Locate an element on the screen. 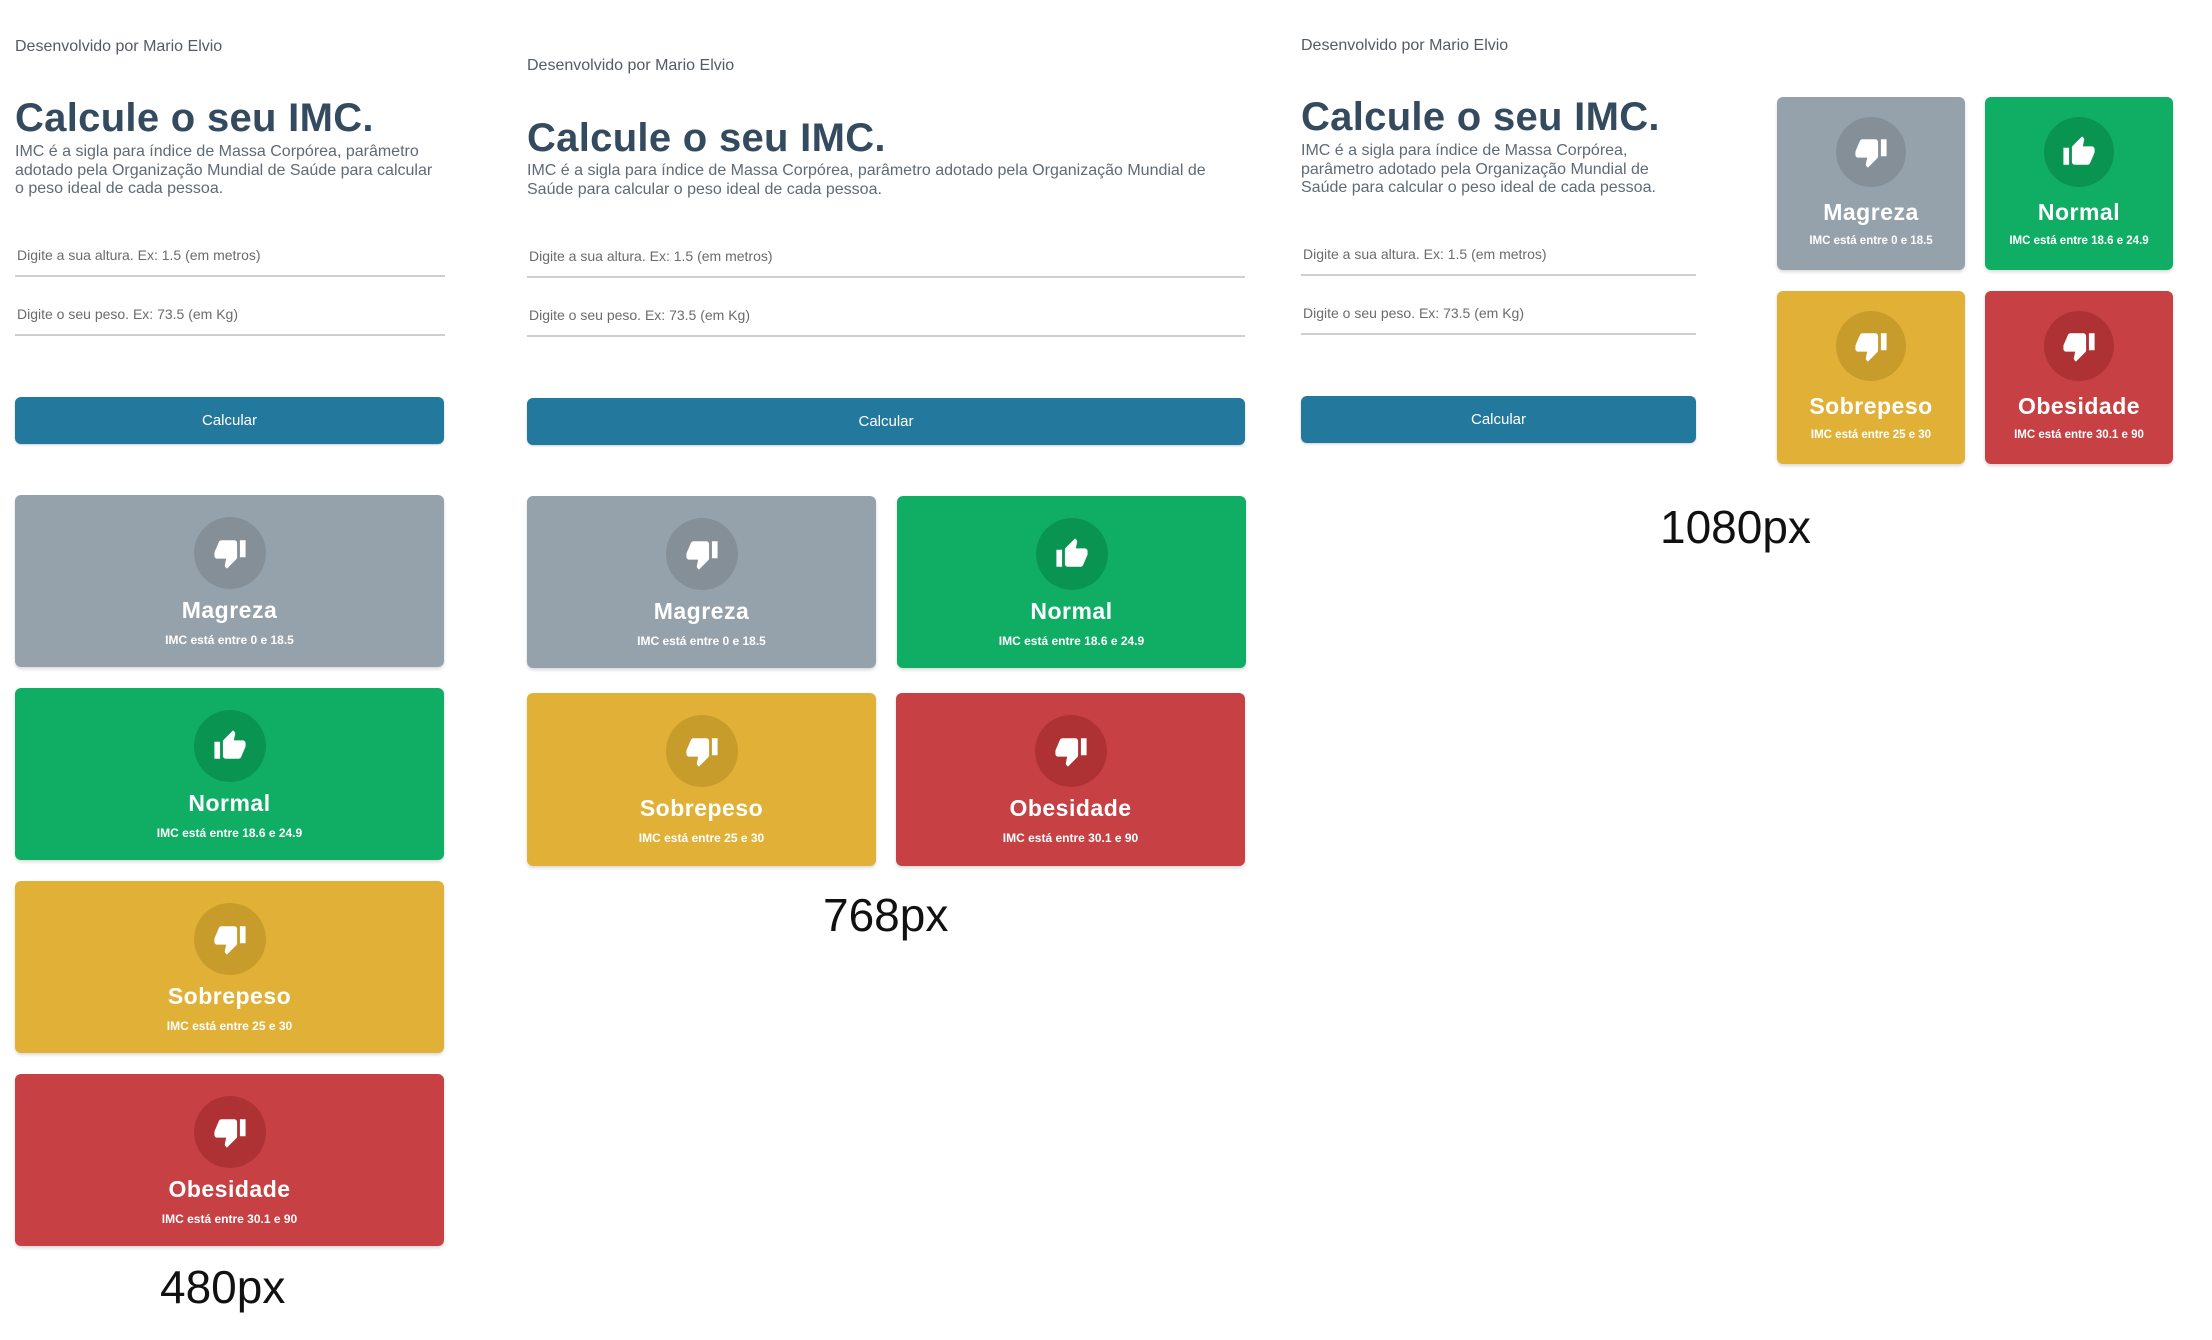 The image size is (2212, 1340). caption-1080: 1080px is located at coordinates (1735, 527).